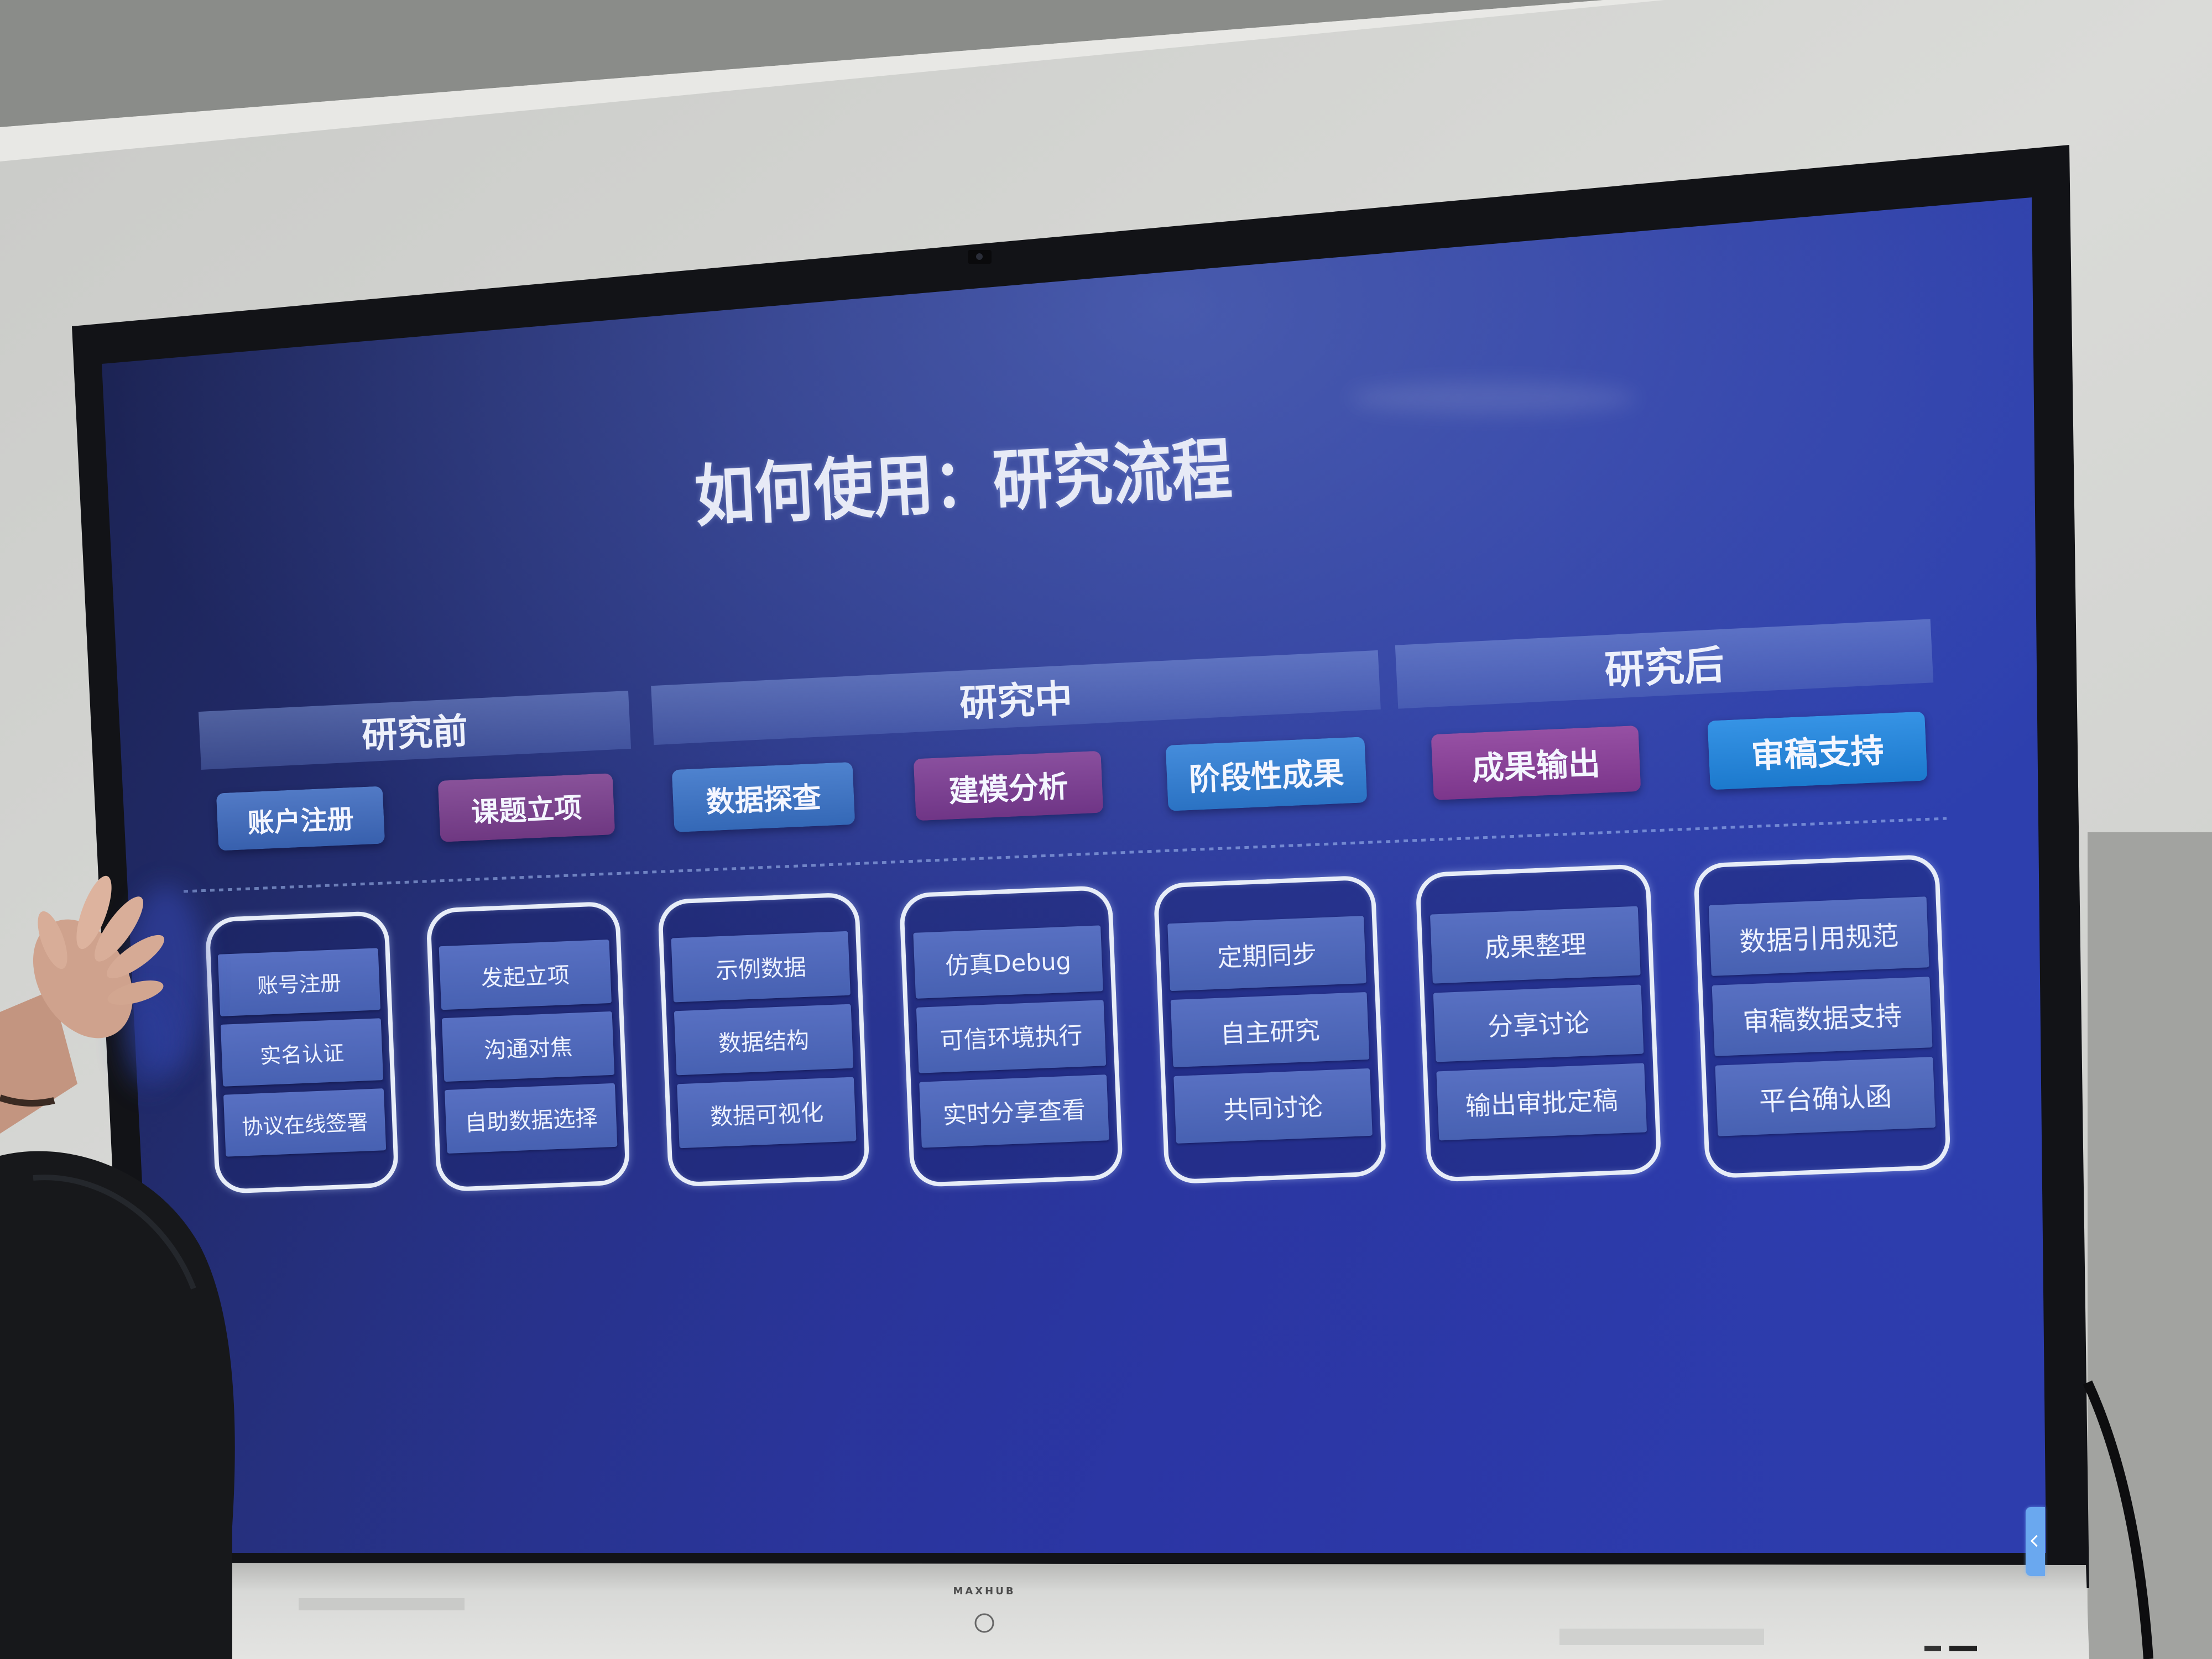 The height and width of the screenshot is (1659, 2212). I want to click on detail-item: 沟通对焦, so click(528, 1047).